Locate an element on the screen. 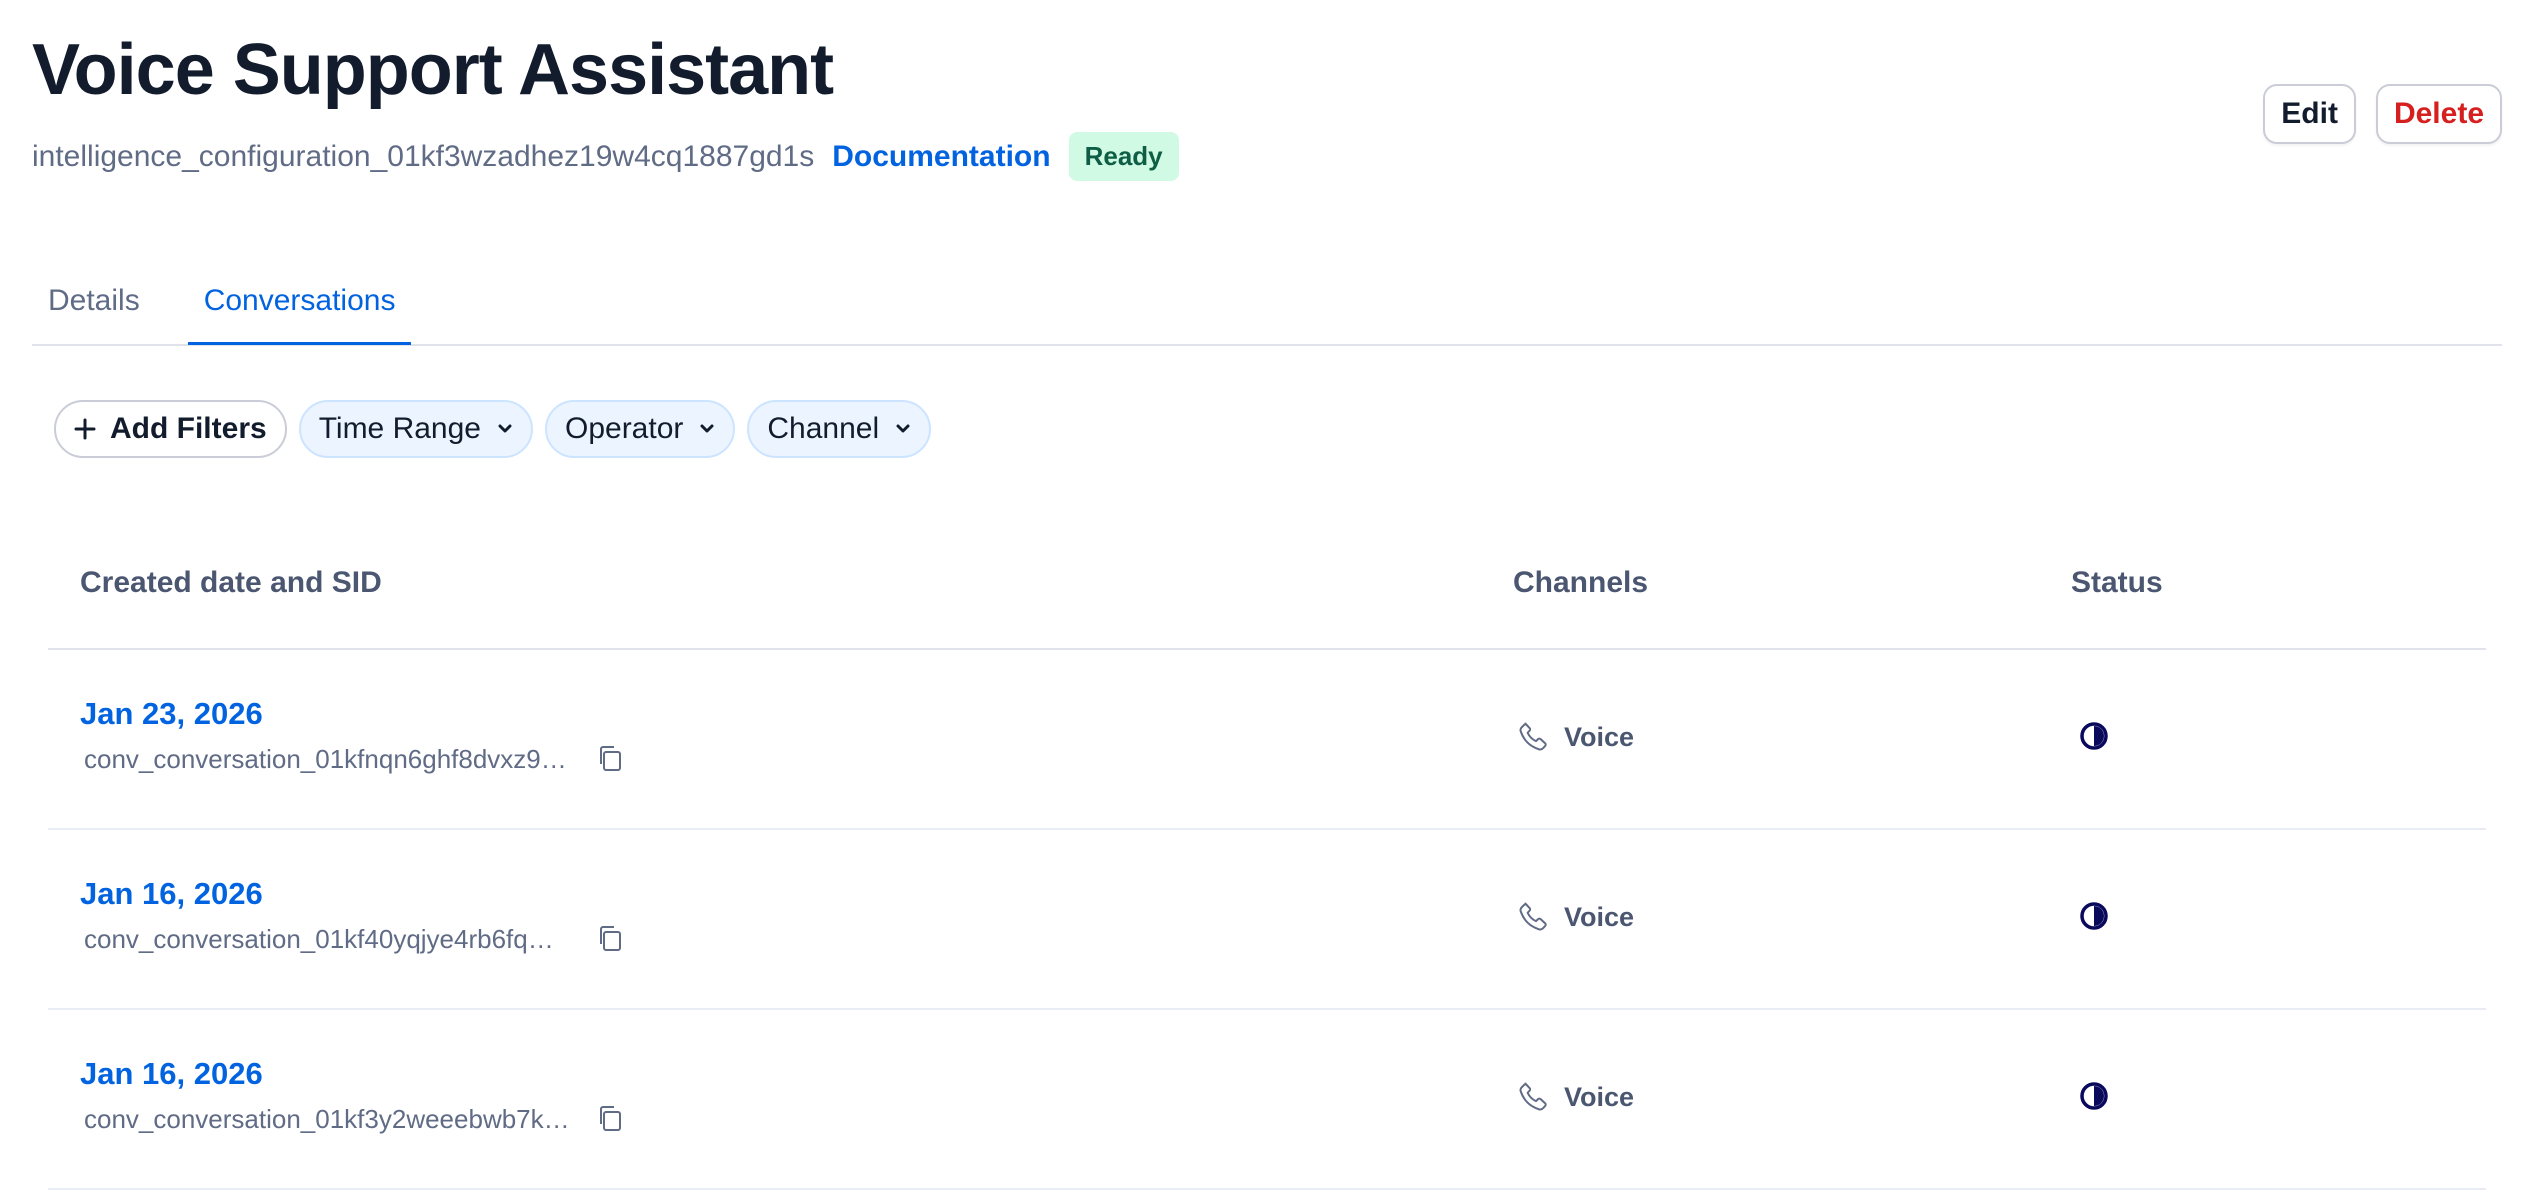 This screenshot has width=2526, height=1190. tab-details: Details is located at coordinates (94, 303).